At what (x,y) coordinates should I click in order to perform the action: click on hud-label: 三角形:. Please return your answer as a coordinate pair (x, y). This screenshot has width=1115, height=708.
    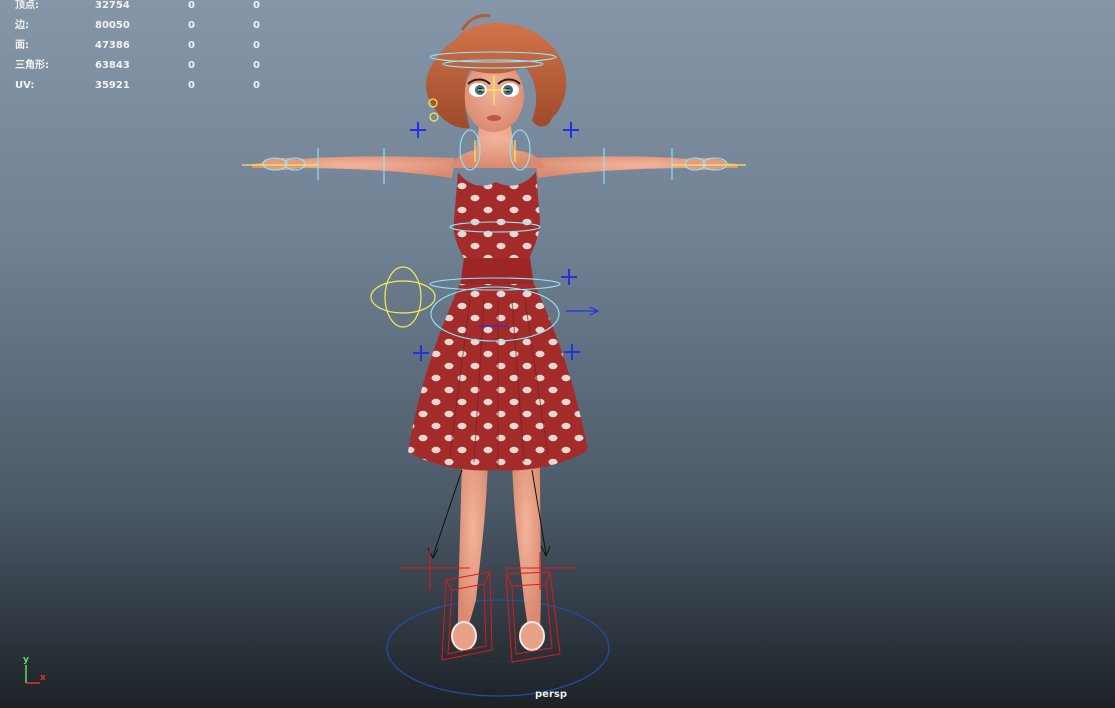
    Looking at the image, I should click on (32, 65).